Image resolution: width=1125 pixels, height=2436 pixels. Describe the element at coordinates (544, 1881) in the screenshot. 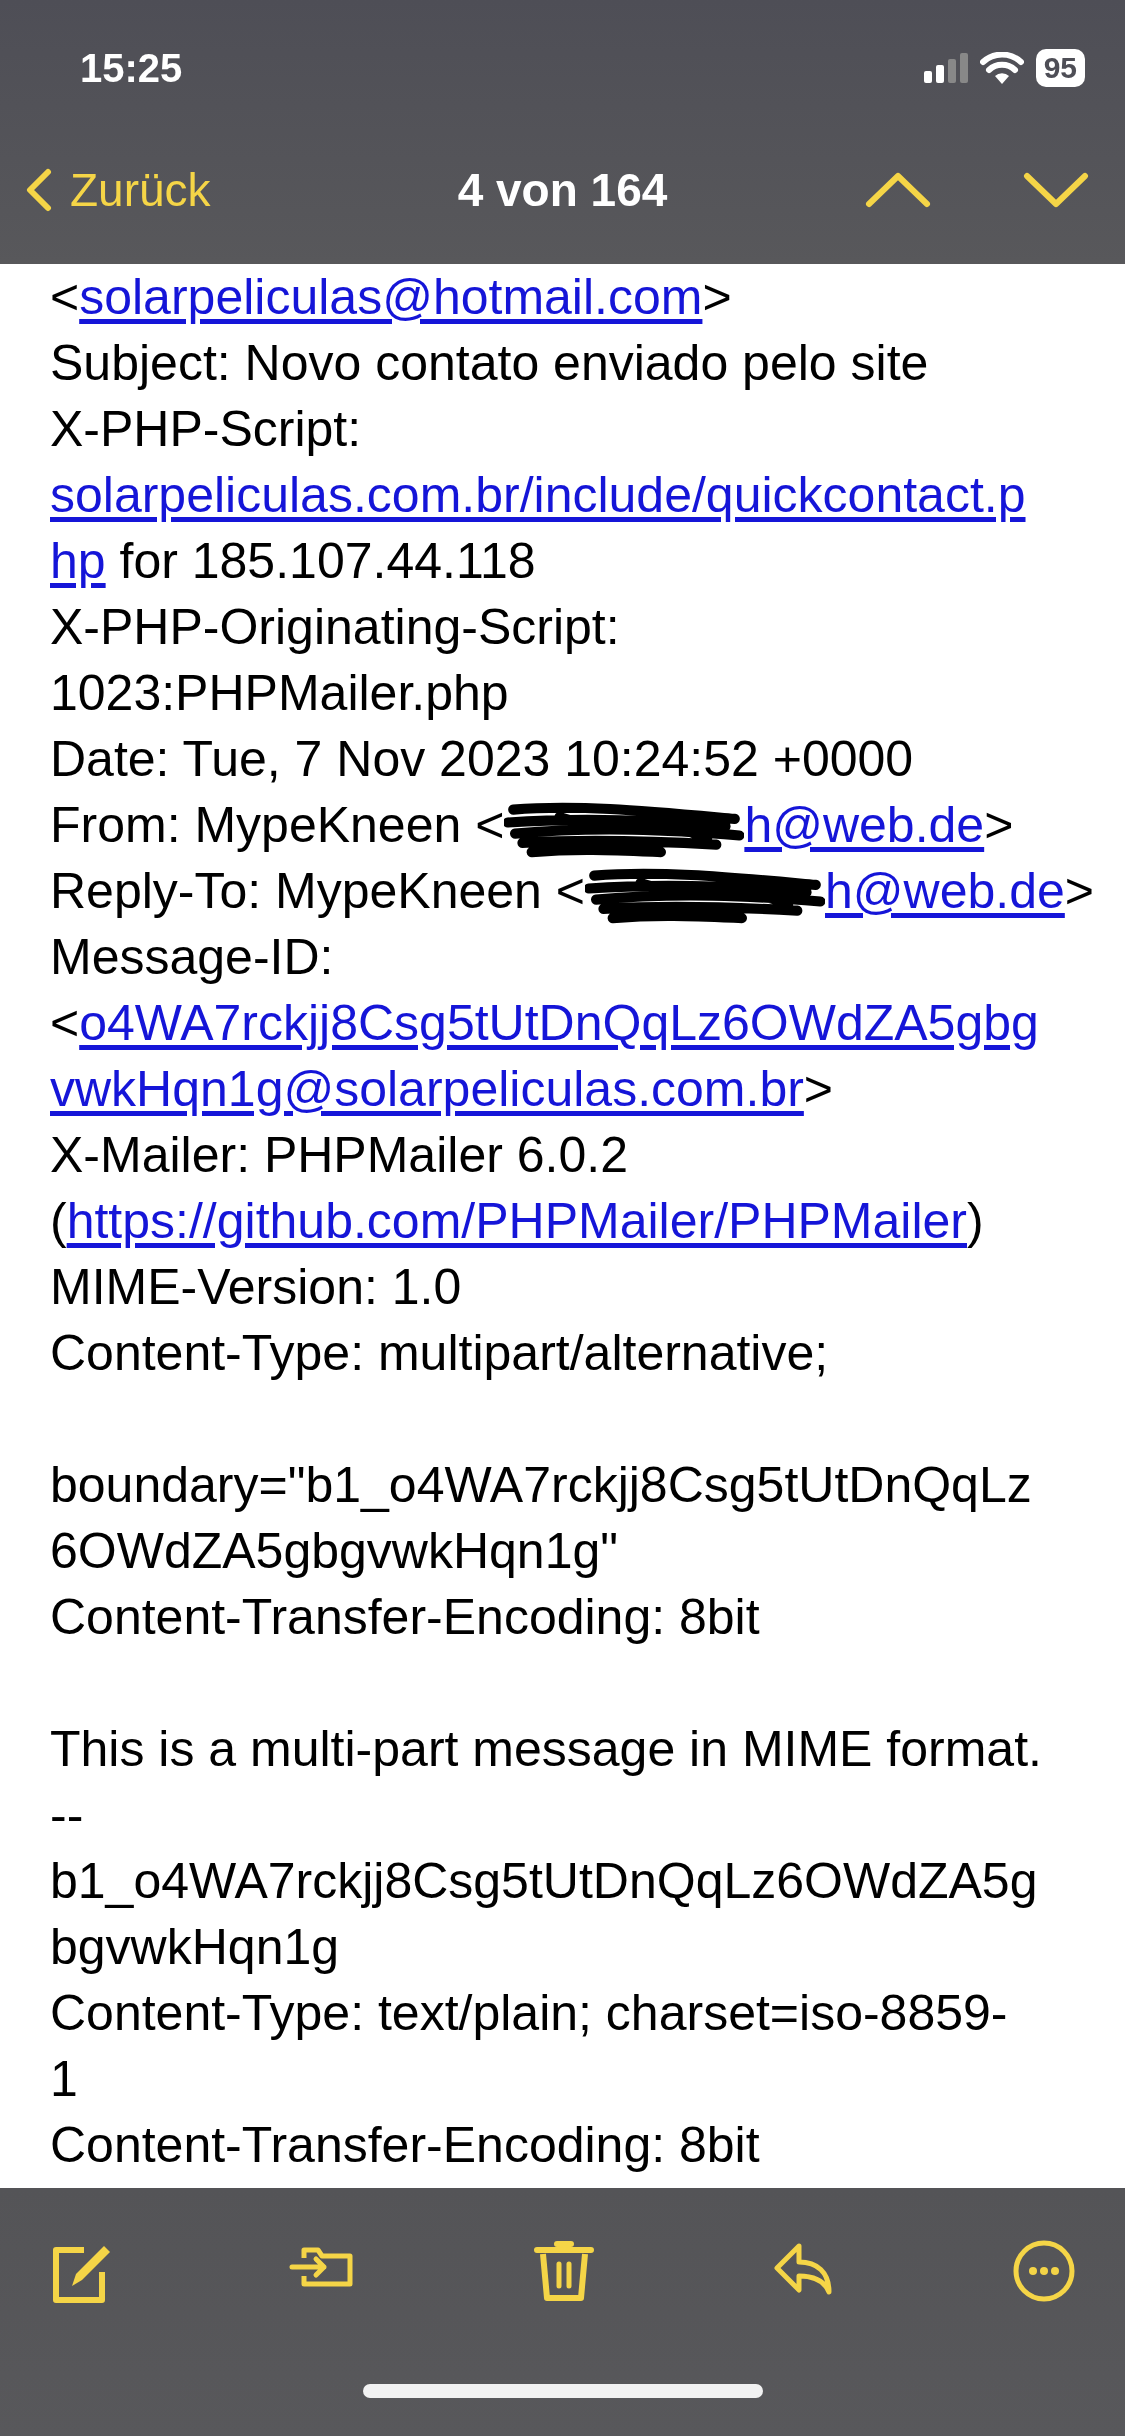

I see `header-line: b1_o4WA7rckjj8Csg5tUtDnQqLz6OWdZA5g` at that location.